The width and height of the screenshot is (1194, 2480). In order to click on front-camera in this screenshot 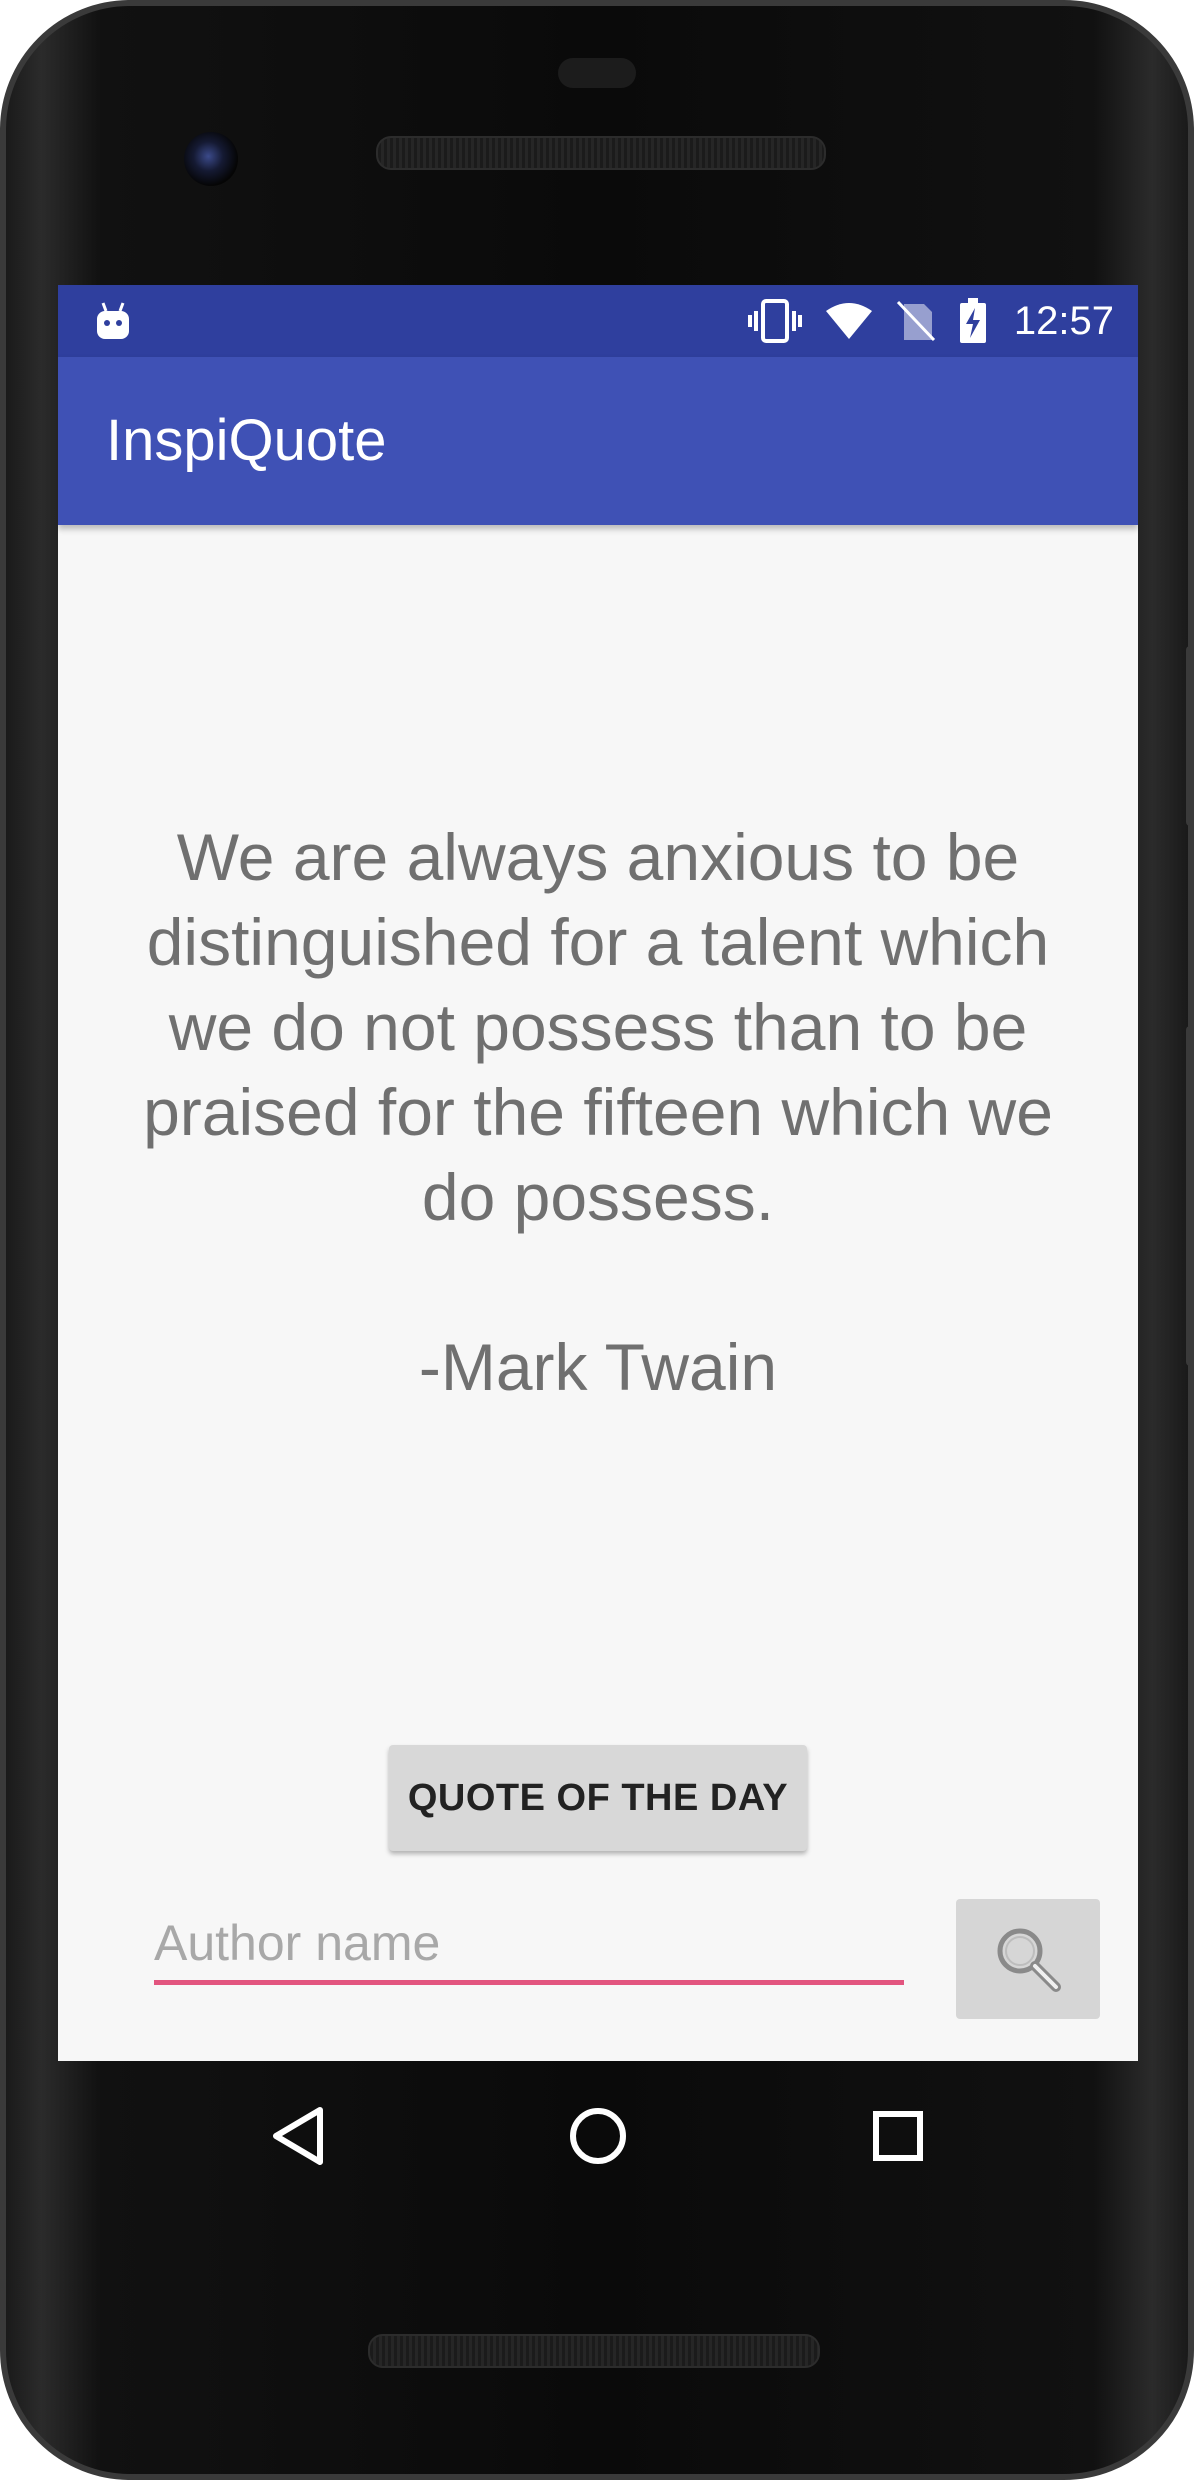, I will do `click(211, 159)`.